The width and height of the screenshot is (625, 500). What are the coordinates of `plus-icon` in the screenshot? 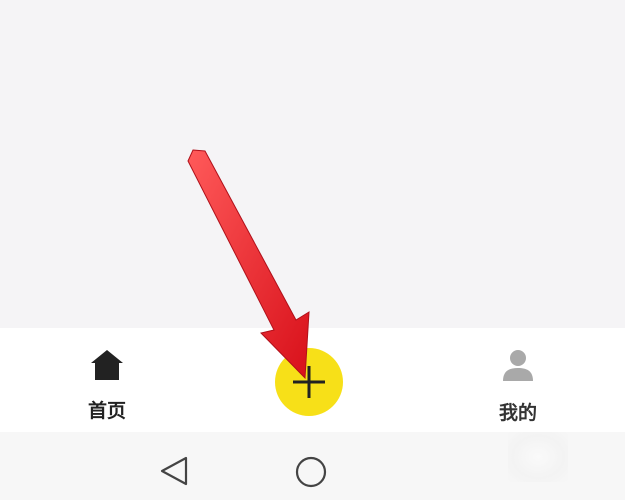 It's located at (309, 382).